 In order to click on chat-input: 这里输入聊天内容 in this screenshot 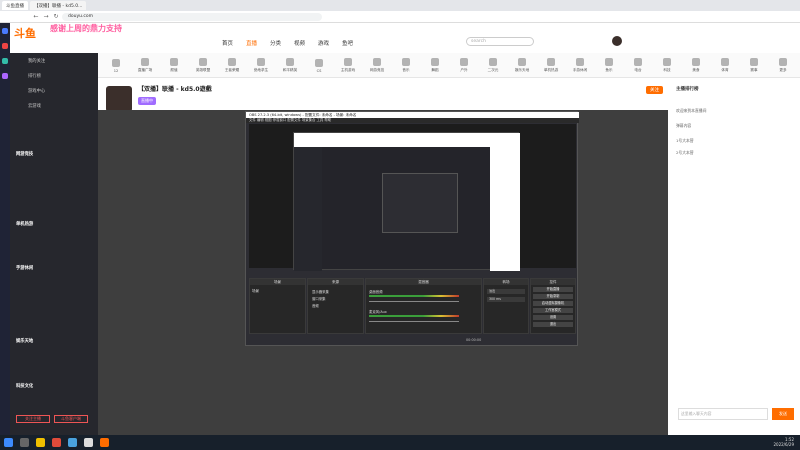, I will do `click(723, 414)`.